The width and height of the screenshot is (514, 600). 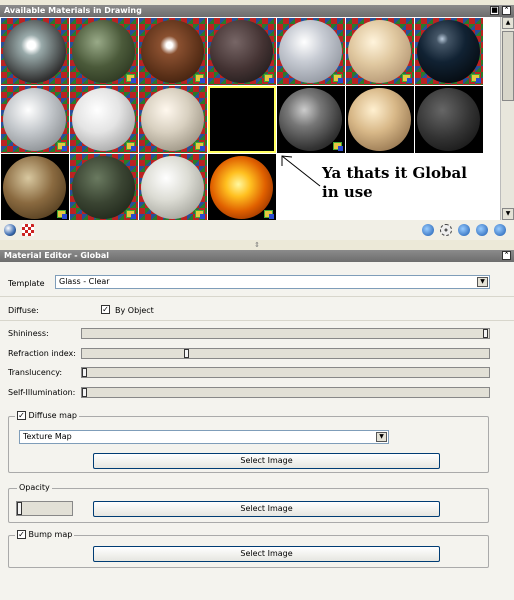 I want to click on template-value: Glass - Clear, so click(x=84, y=281).